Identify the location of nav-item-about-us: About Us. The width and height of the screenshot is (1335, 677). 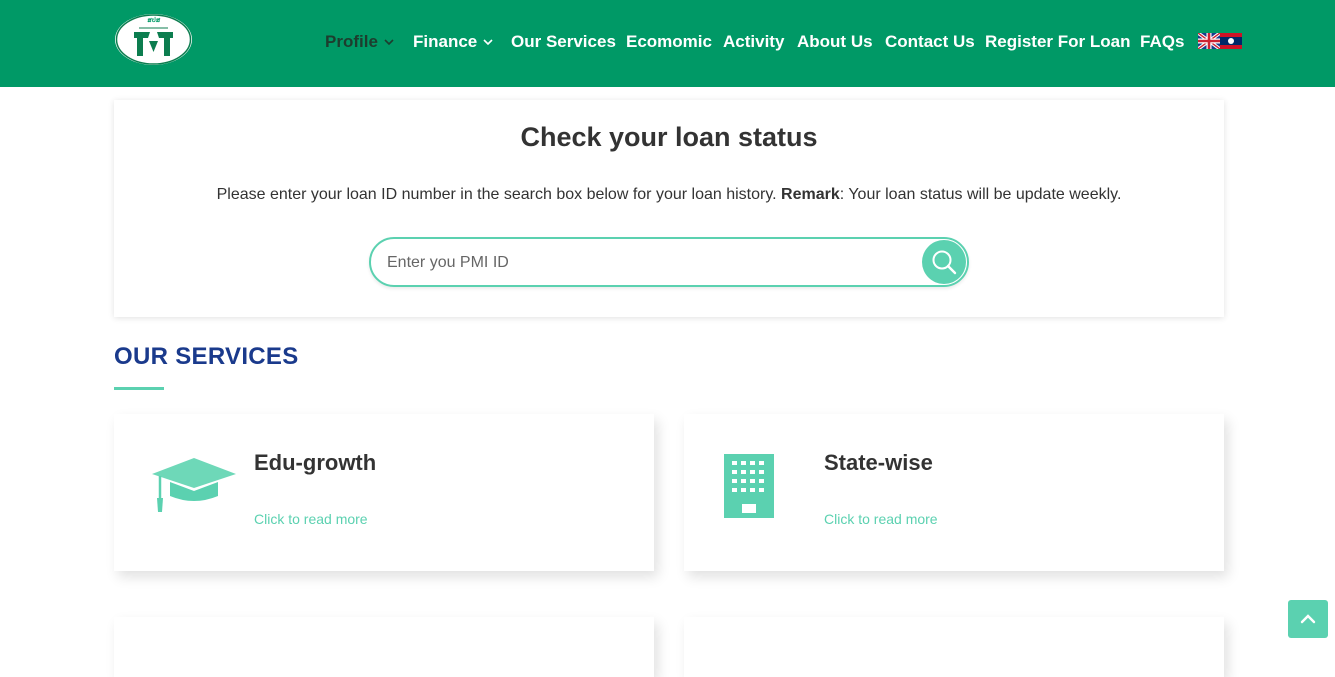
(835, 42).